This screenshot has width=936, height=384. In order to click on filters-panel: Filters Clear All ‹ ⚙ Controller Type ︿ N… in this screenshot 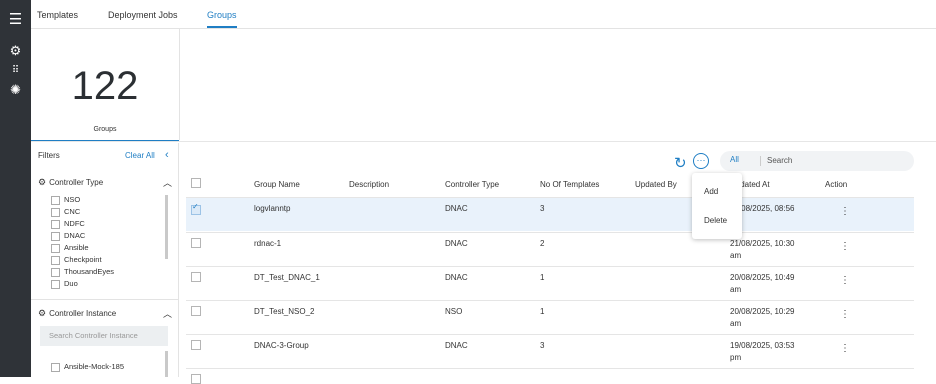, I will do `click(105, 260)`.